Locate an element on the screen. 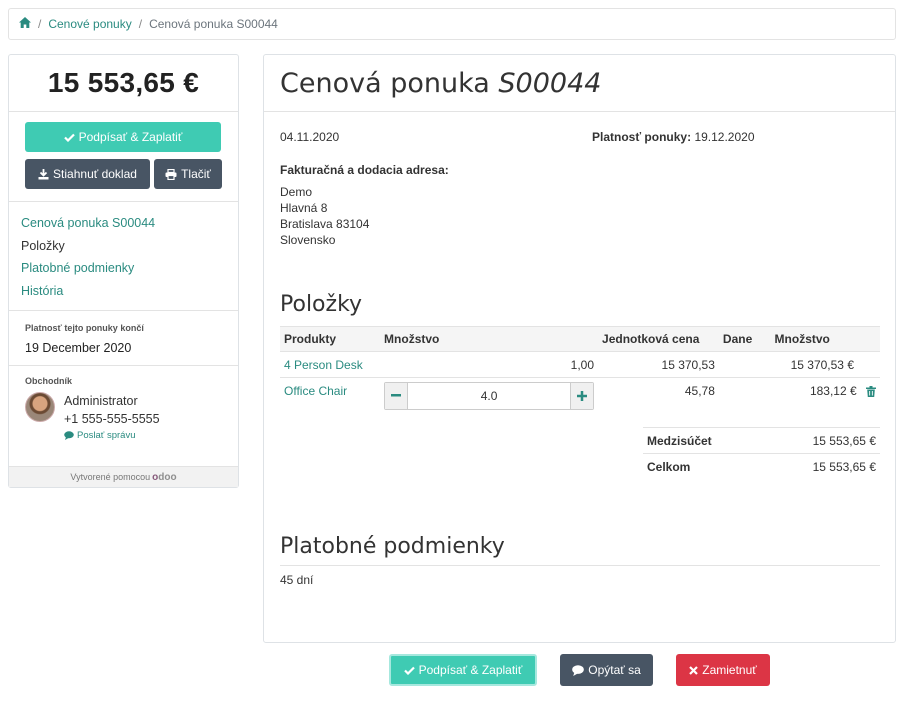  close-icon is located at coordinates (694, 670).